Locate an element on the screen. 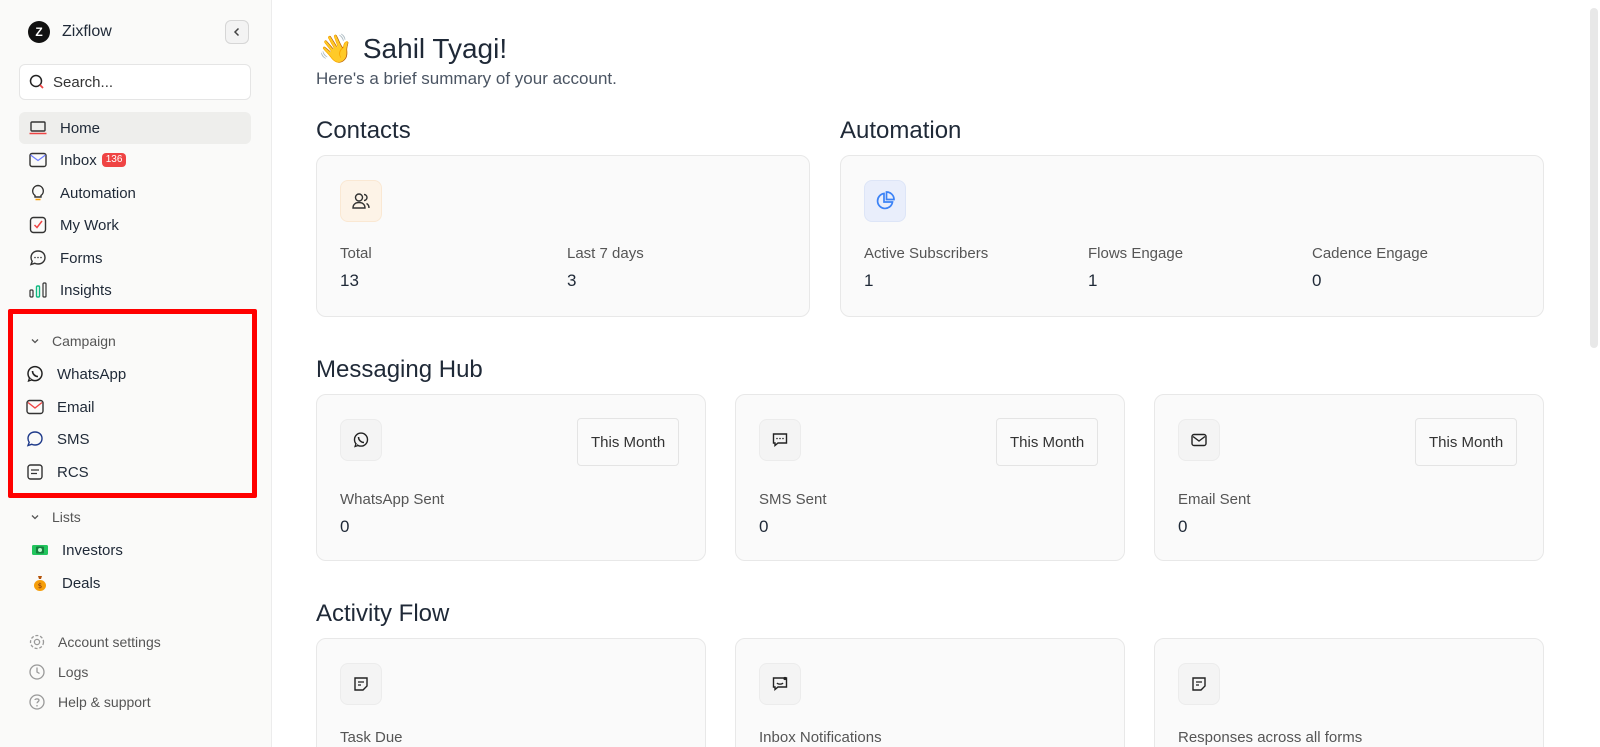  cadence-engage-value: 0 is located at coordinates (1317, 280).